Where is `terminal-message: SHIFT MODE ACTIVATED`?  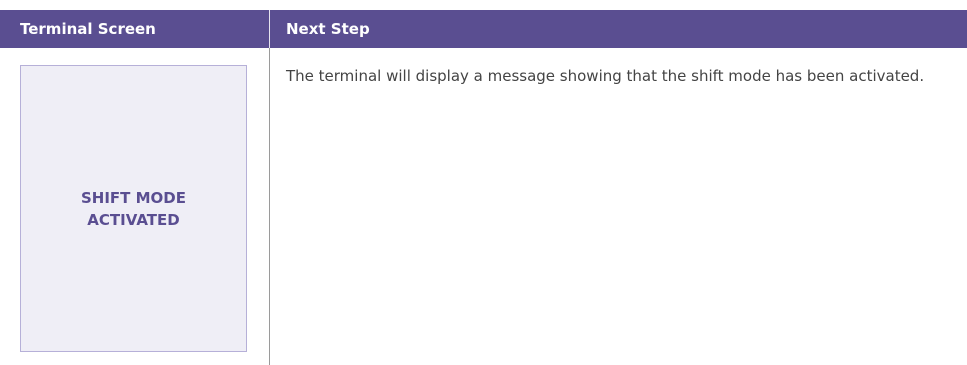
terminal-message: SHIFT MODE ACTIVATED is located at coordinates (133, 208).